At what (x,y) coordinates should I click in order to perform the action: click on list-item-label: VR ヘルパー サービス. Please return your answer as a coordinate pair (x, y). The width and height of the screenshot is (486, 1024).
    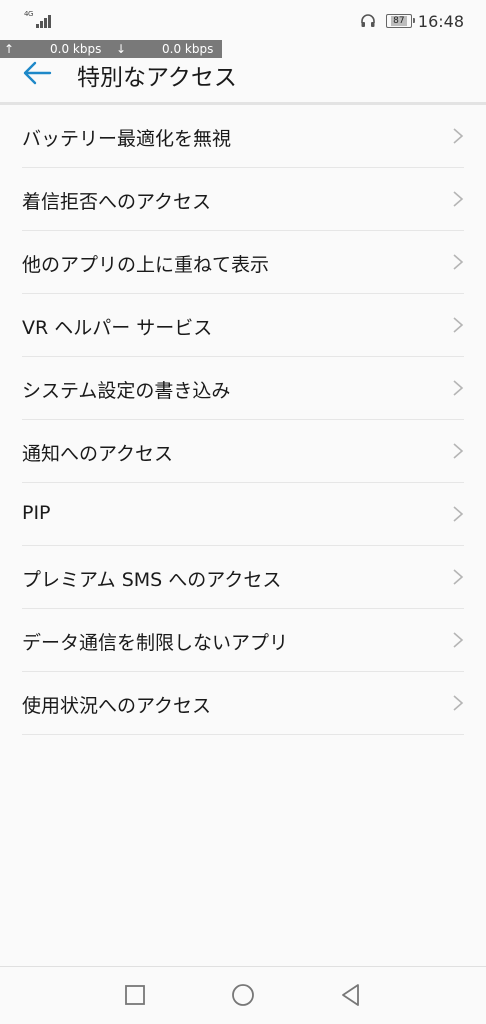
    Looking at the image, I should click on (117, 328).